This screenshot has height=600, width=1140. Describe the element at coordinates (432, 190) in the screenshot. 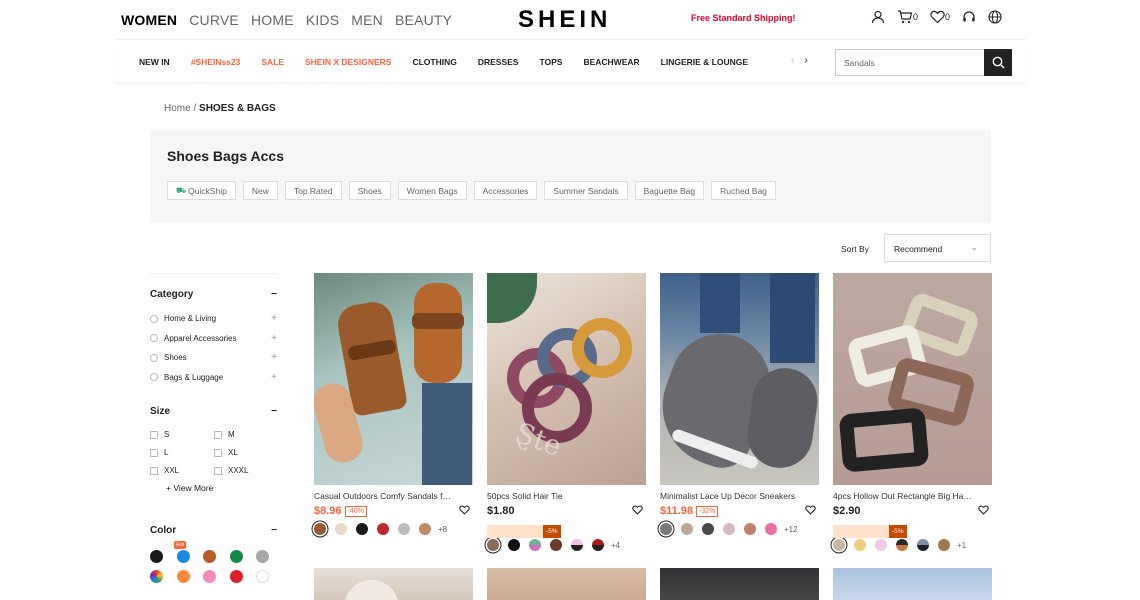

I see `chip-women-bags: Women Bags` at that location.